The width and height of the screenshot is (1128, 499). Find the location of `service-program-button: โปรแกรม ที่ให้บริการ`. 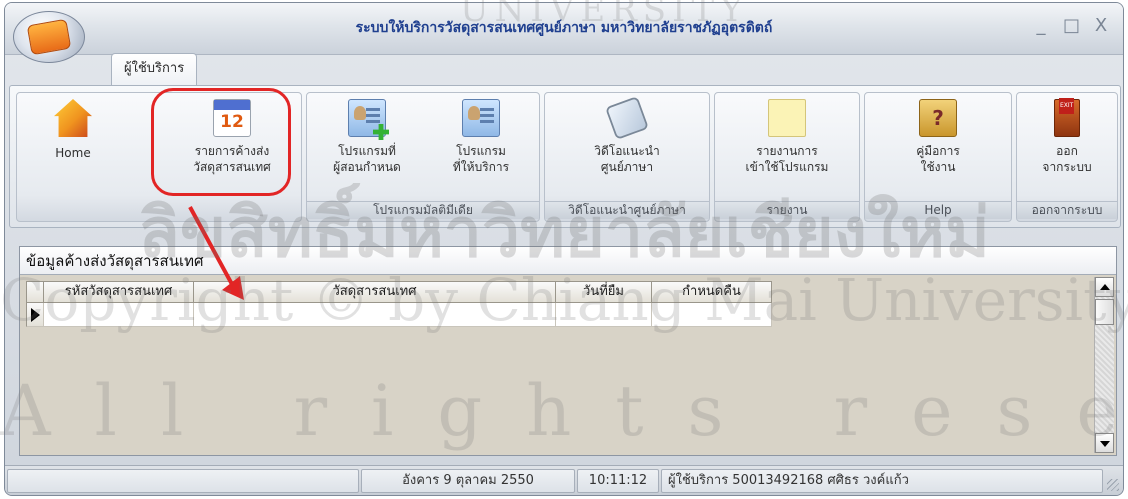

service-program-button: โปรแกรม ที่ให้บริการ is located at coordinates (481, 149).